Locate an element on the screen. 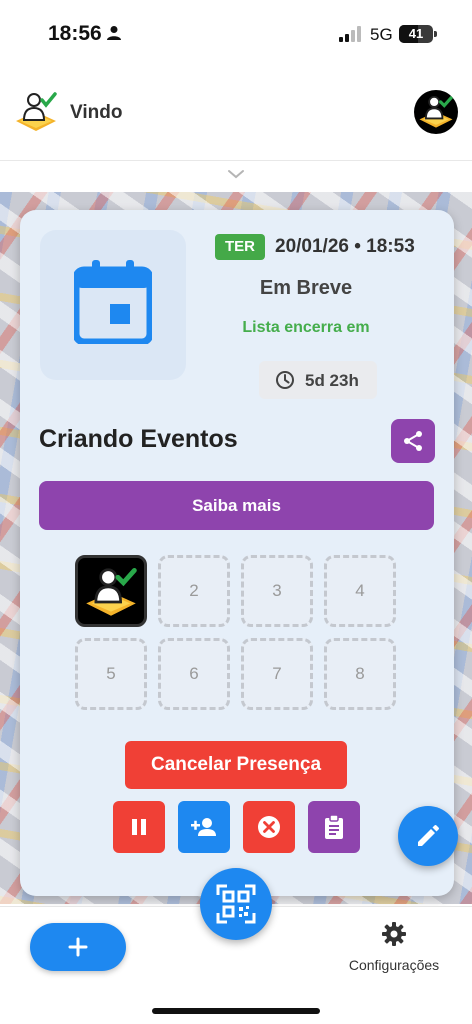 The width and height of the screenshot is (472, 1024). cancel-event-button is located at coordinates (269, 827).